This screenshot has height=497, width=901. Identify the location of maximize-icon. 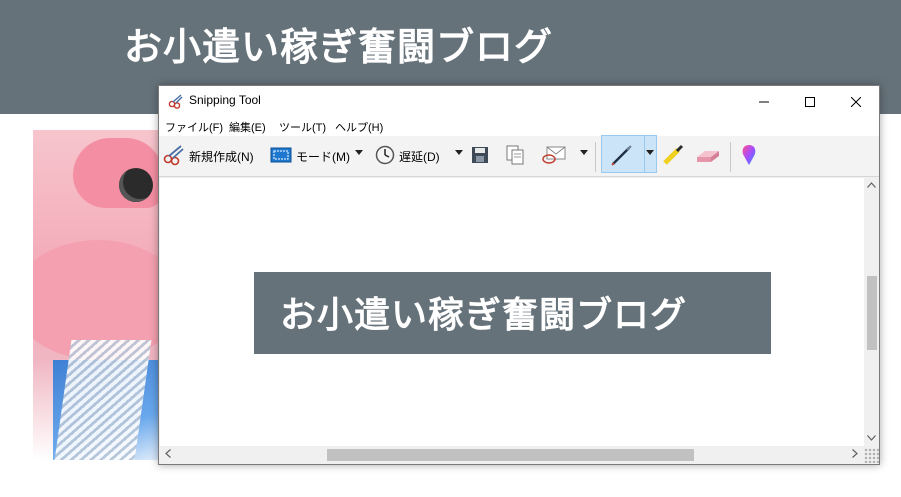
(810, 101).